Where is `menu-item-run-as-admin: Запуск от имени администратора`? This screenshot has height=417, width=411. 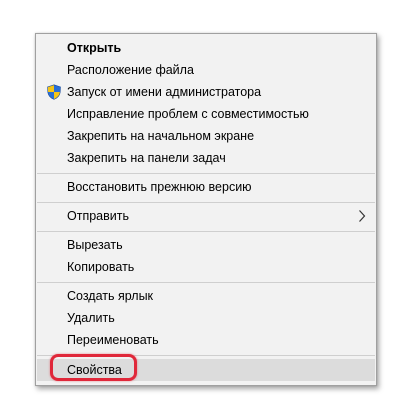
menu-item-run-as-admin: Запуск от имени администратора is located at coordinates (206, 92).